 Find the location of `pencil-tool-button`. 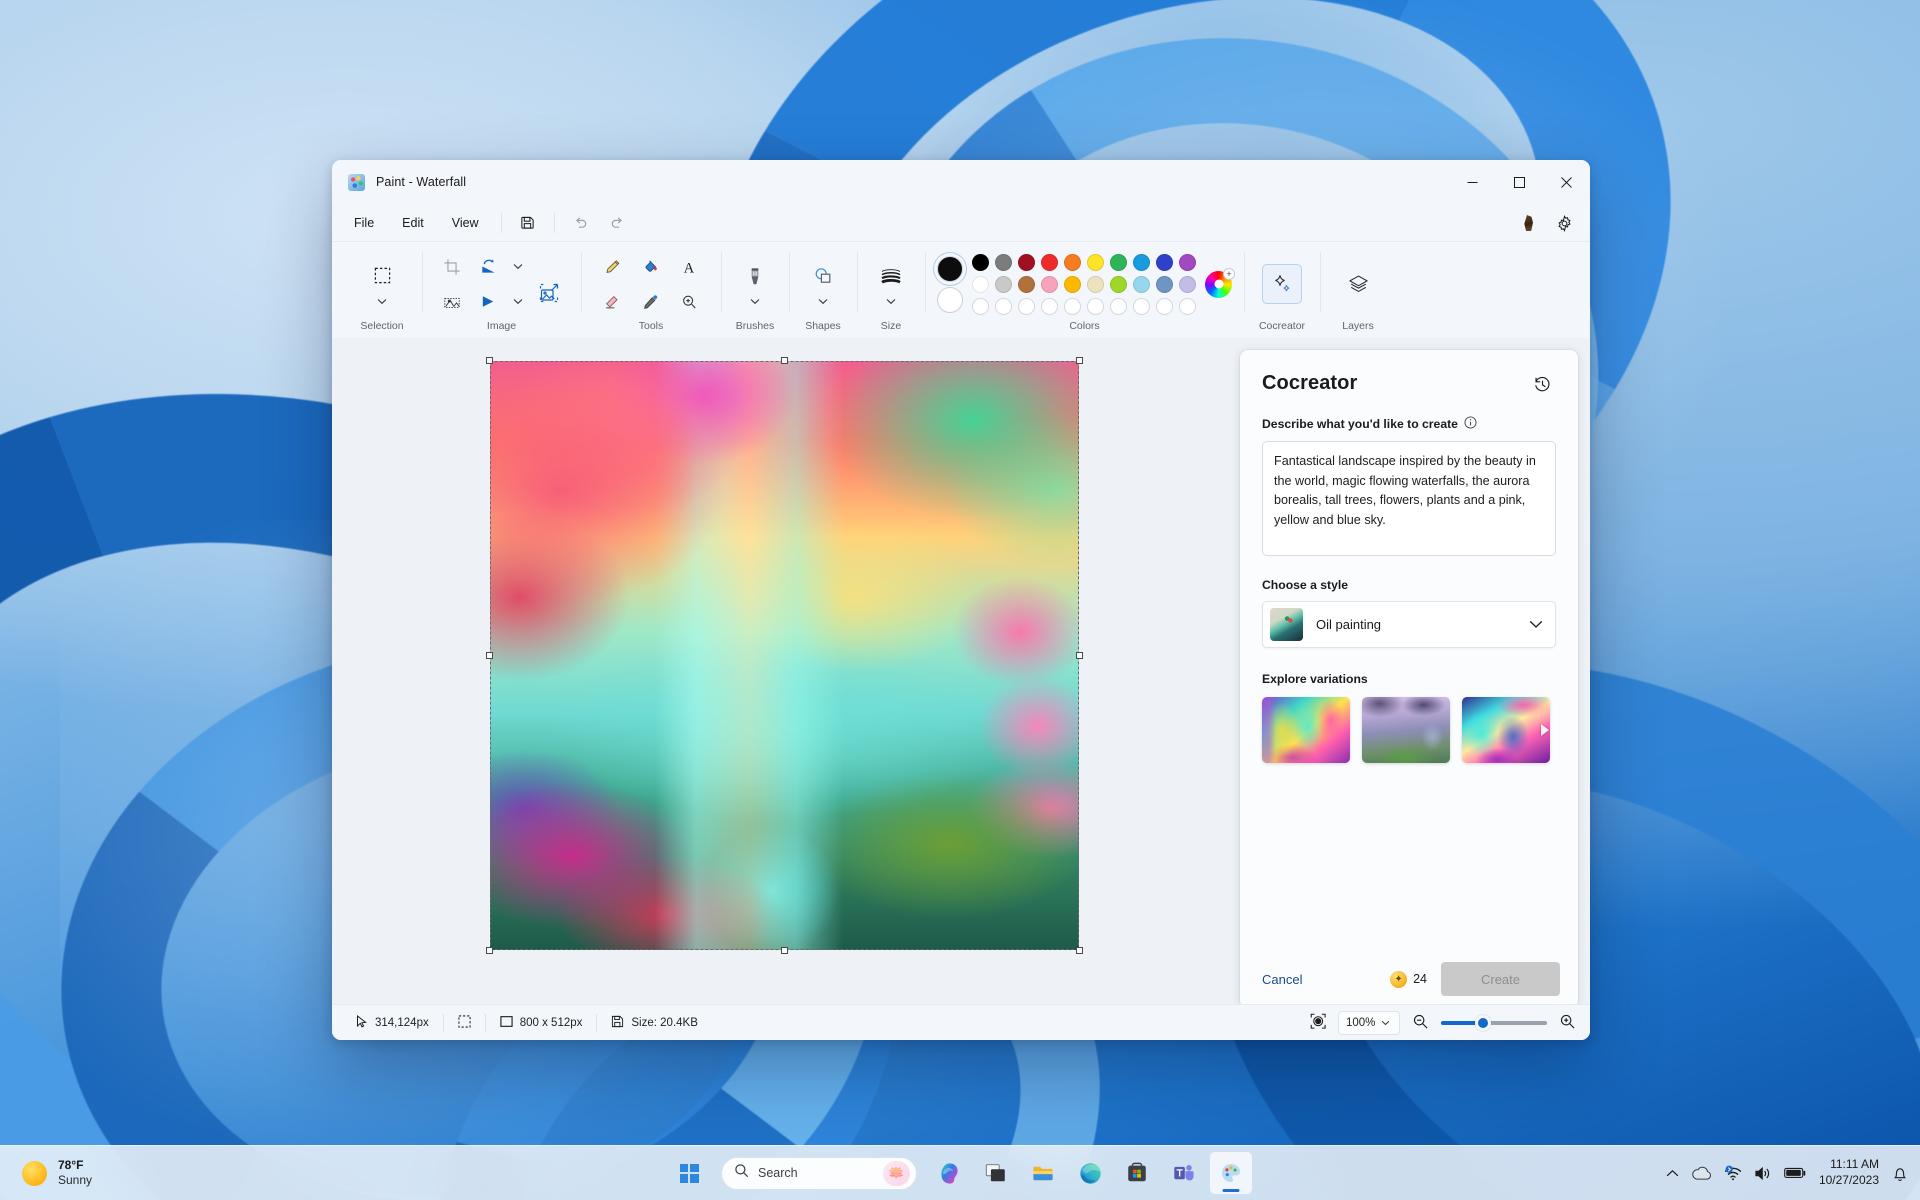

pencil-tool-button is located at coordinates (613, 267).